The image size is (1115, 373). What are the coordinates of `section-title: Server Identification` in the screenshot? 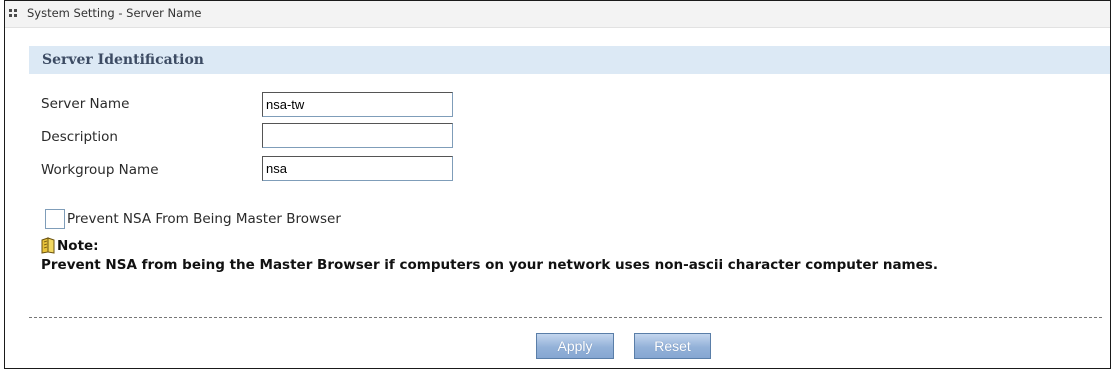 It's located at (123, 60).